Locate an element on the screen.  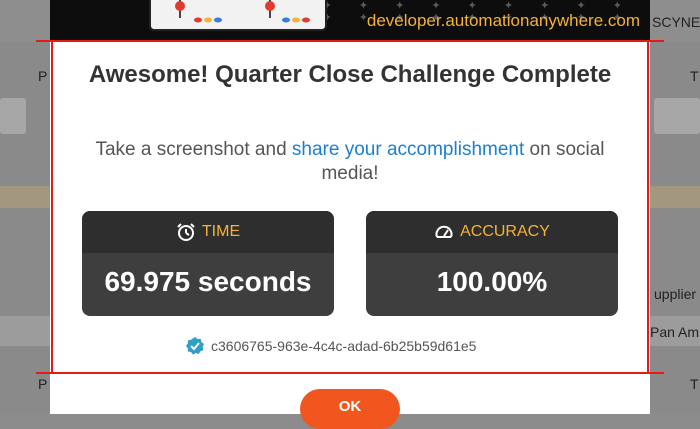
bg-label: Pan Am is located at coordinates (675, 332).